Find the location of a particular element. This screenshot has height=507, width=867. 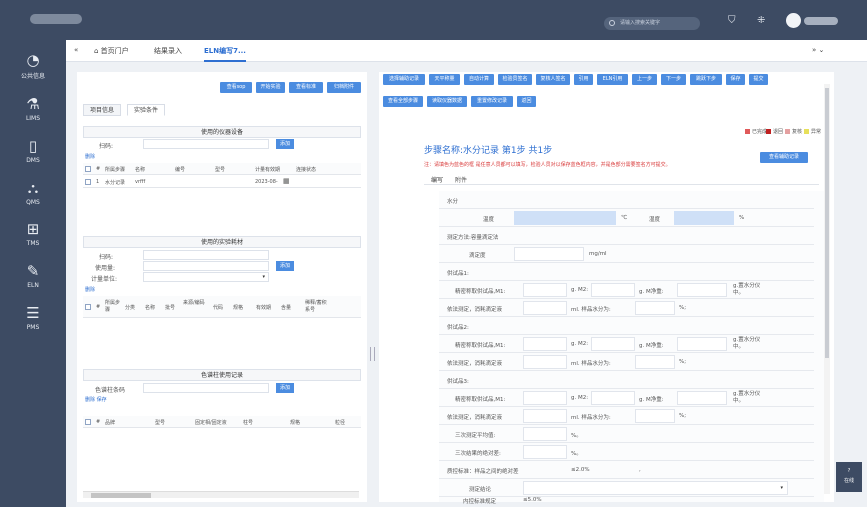

avatar is located at coordinates (793, 20).